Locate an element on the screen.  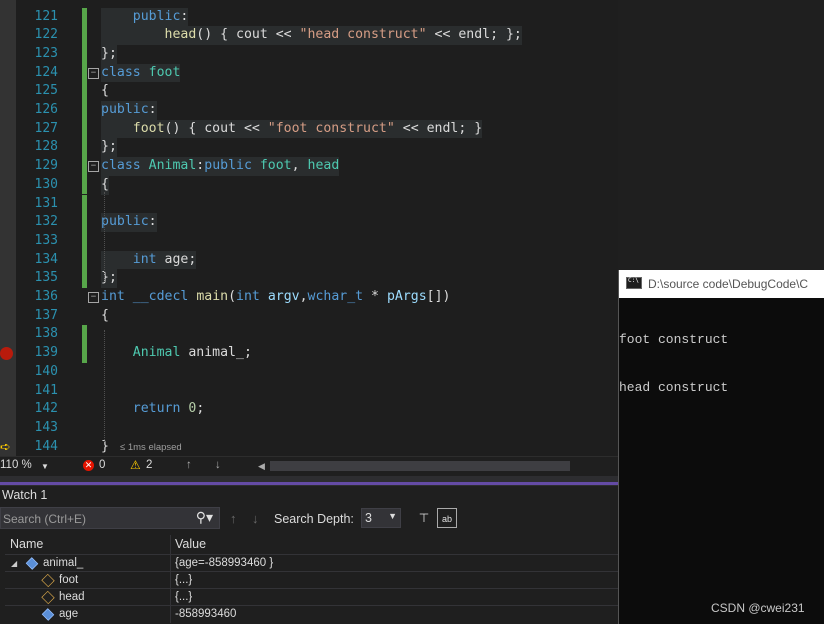
console-line: head construct is located at coordinates (674, 387).